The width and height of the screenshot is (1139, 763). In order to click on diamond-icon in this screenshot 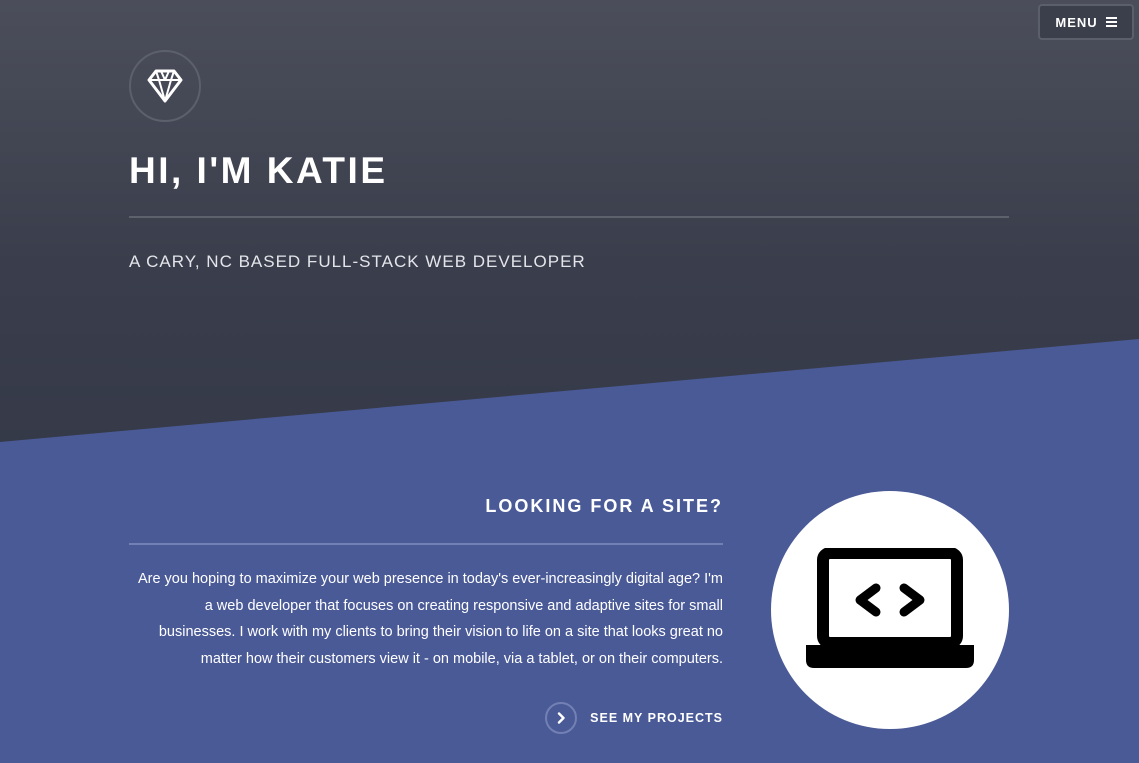, I will do `click(165, 86)`.